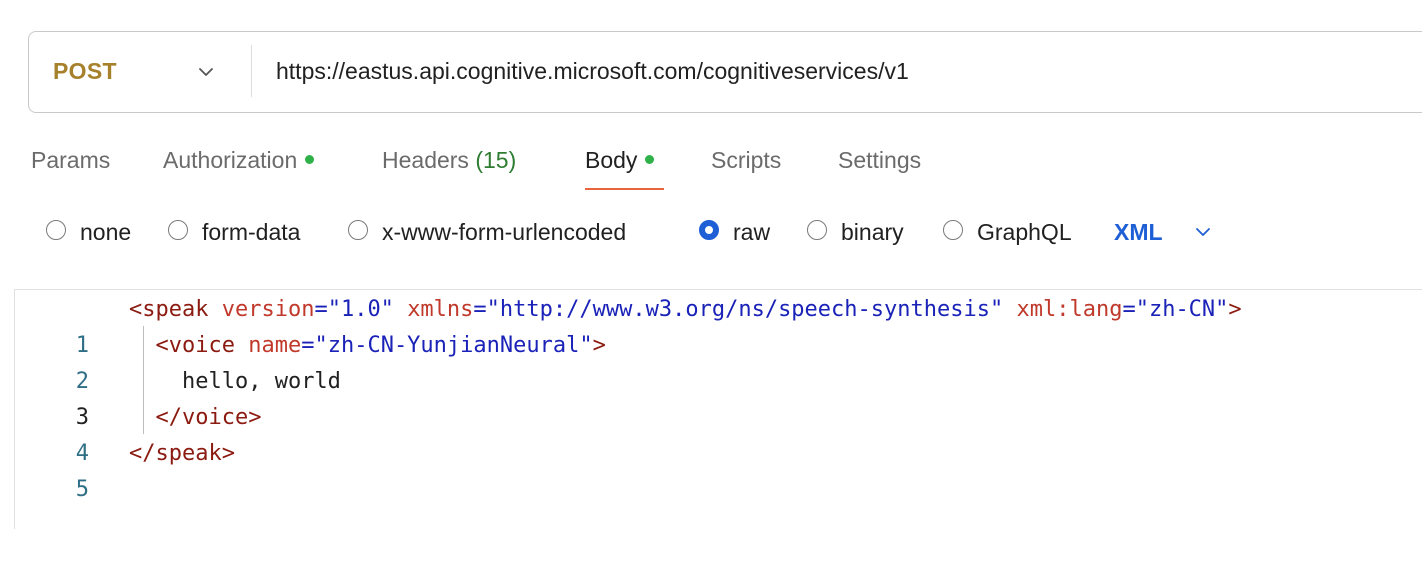 The image size is (1422, 580). I want to click on option-label: form-data, so click(251, 232).